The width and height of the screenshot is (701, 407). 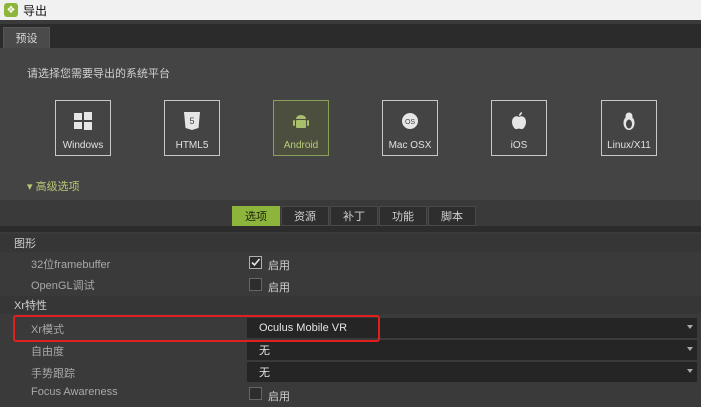 What do you see at coordinates (472, 350) in the screenshot?
I see `dof-select: 无` at bounding box center [472, 350].